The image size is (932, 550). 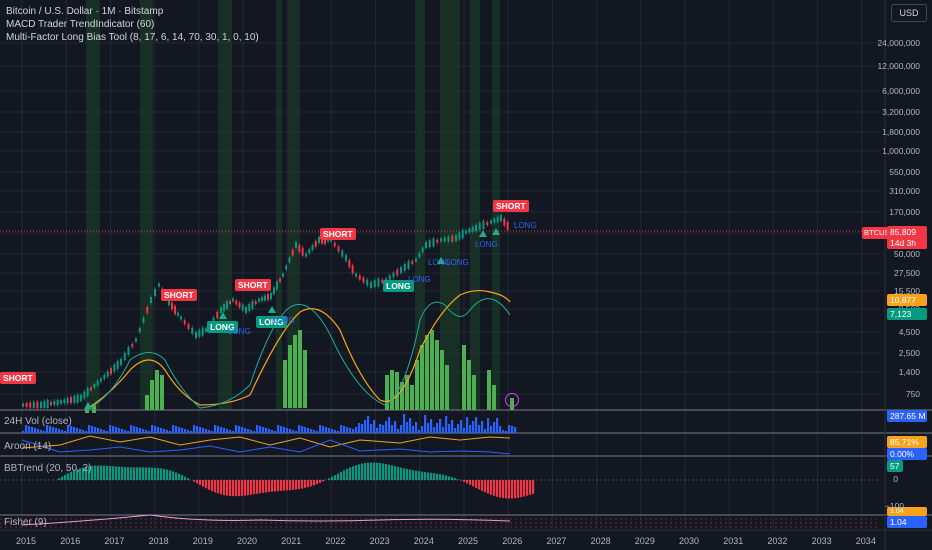 I want to click on volume-pane-label: 24H Vol (close), so click(x=38, y=421).